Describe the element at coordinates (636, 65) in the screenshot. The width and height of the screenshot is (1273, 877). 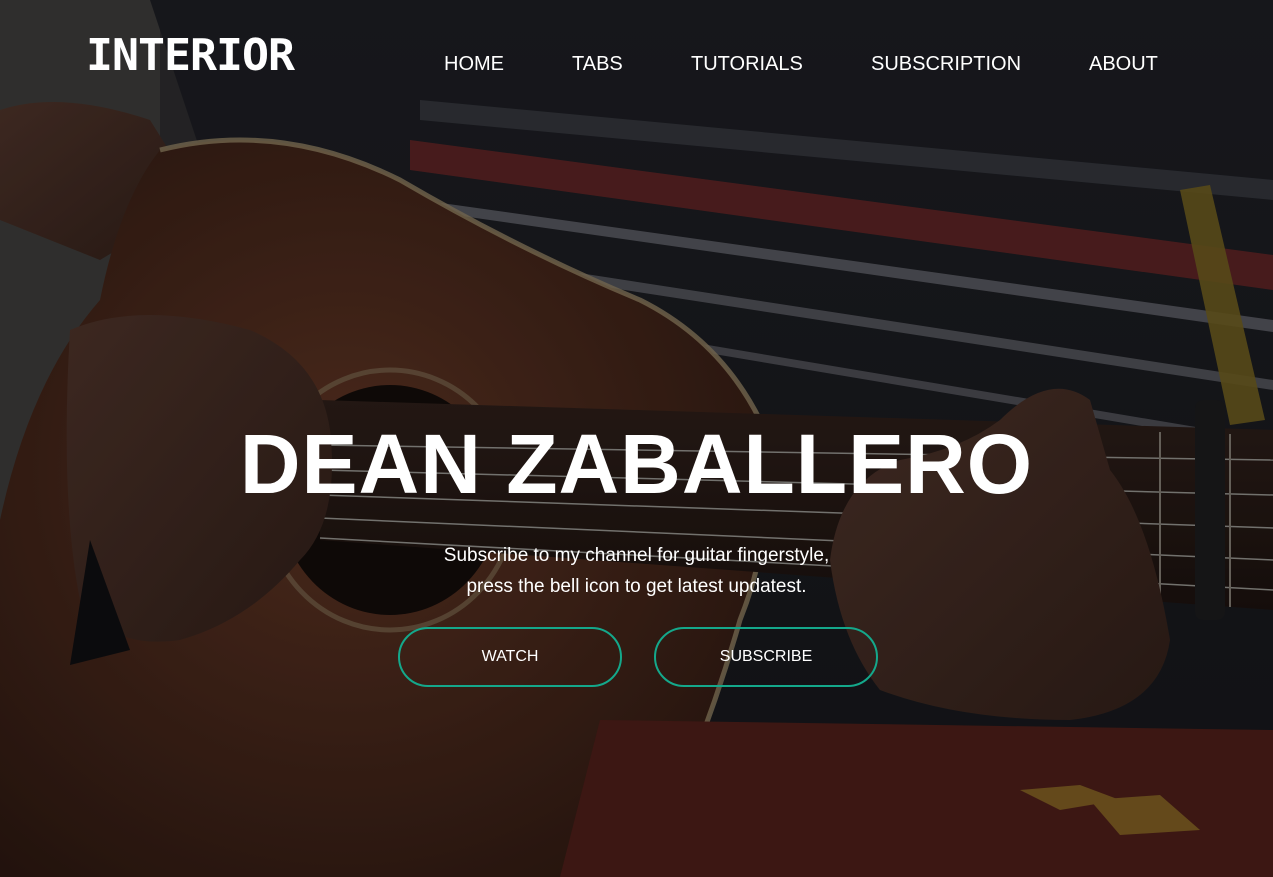
I see `main-nav: HOME TABS TUTORIALS SUBSCRIPTION ABOUT` at that location.